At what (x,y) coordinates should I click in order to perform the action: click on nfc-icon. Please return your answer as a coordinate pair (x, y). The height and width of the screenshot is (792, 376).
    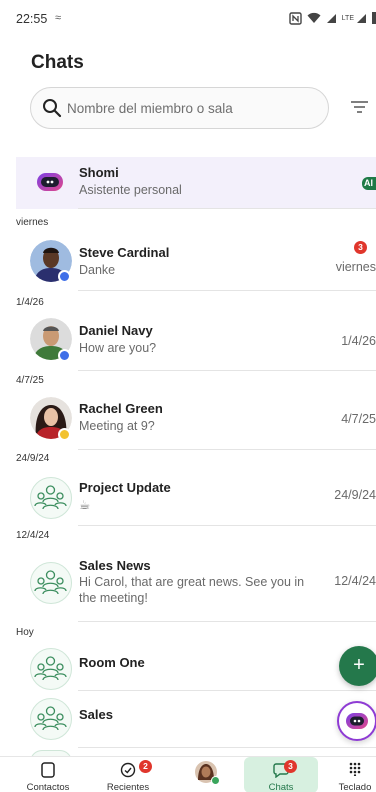
    Looking at the image, I should click on (295, 18).